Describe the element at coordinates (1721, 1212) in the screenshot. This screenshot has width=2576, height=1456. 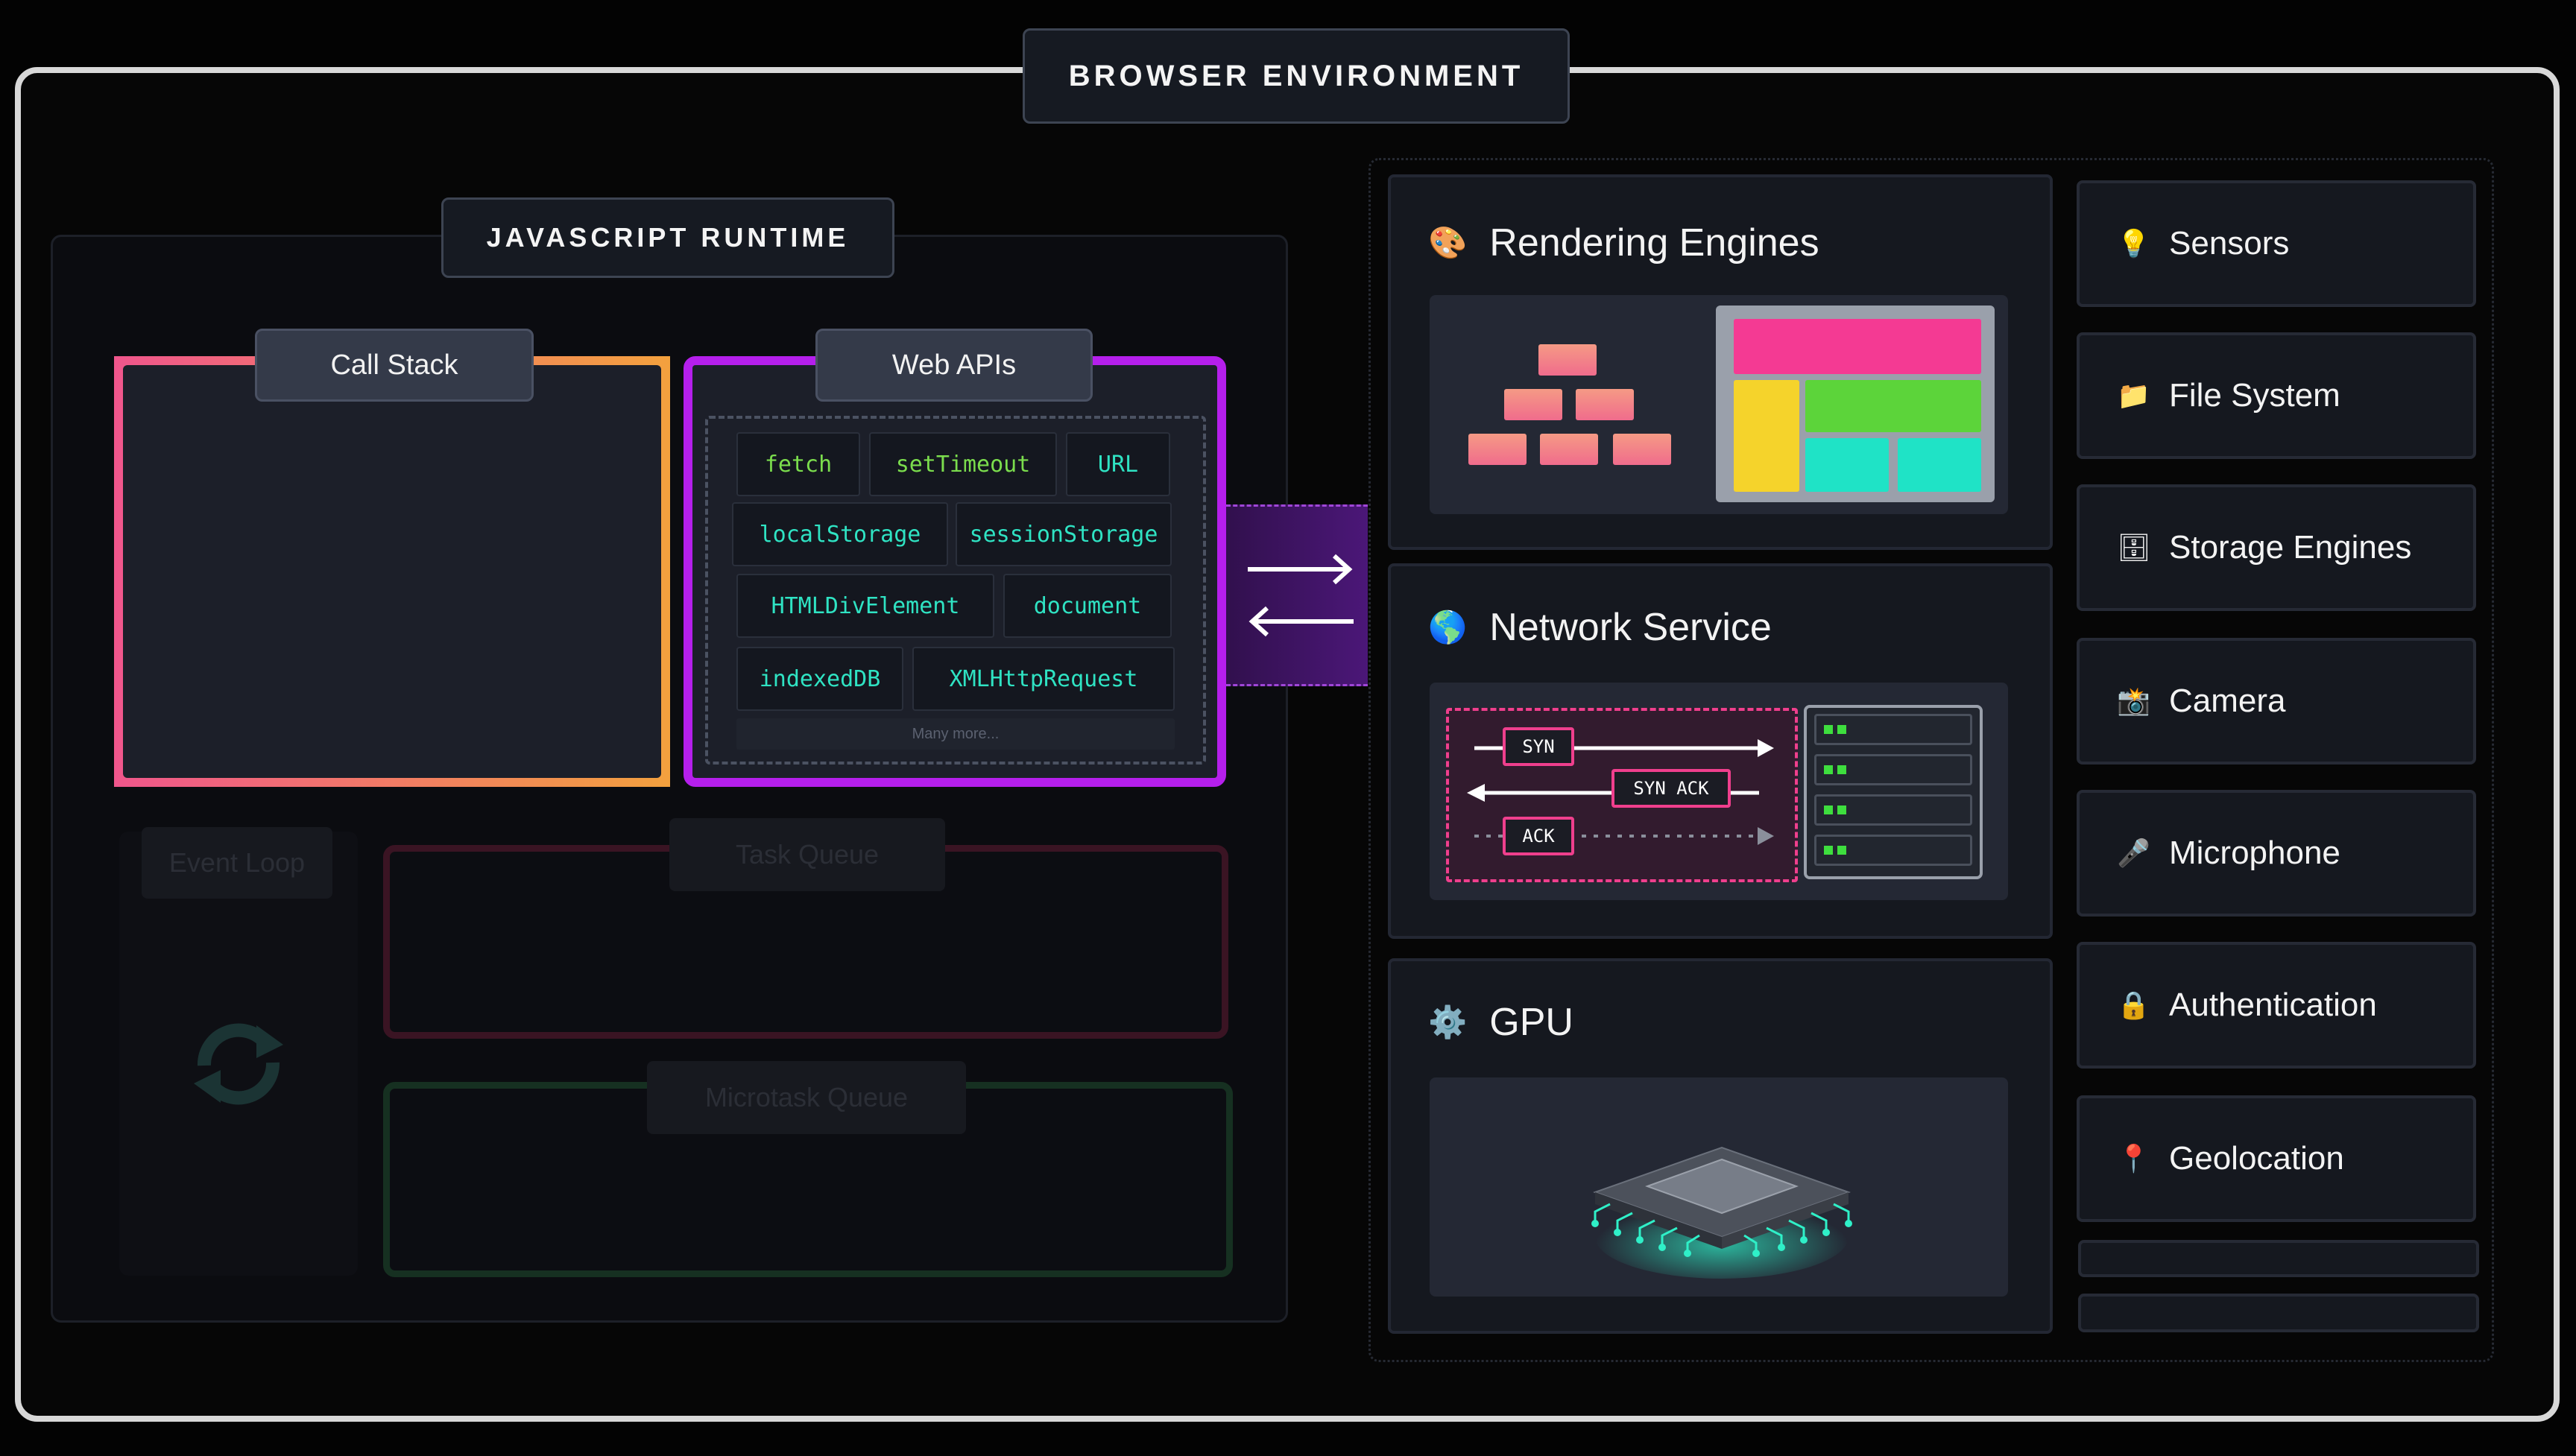
I see `gpu-chip-icon` at that location.